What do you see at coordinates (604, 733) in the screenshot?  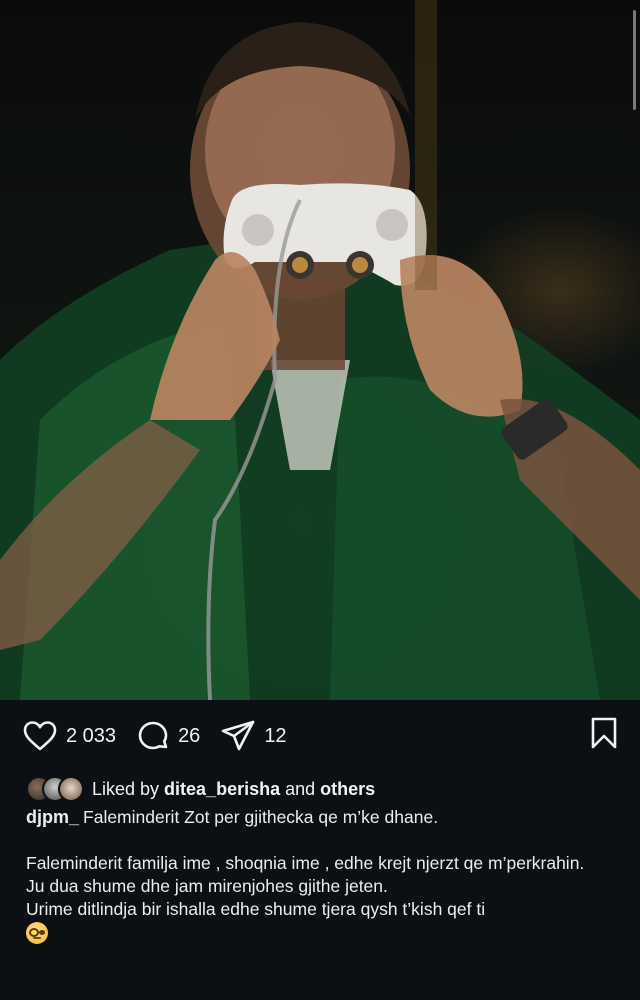 I see `bookmark-icon` at bounding box center [604, 733].